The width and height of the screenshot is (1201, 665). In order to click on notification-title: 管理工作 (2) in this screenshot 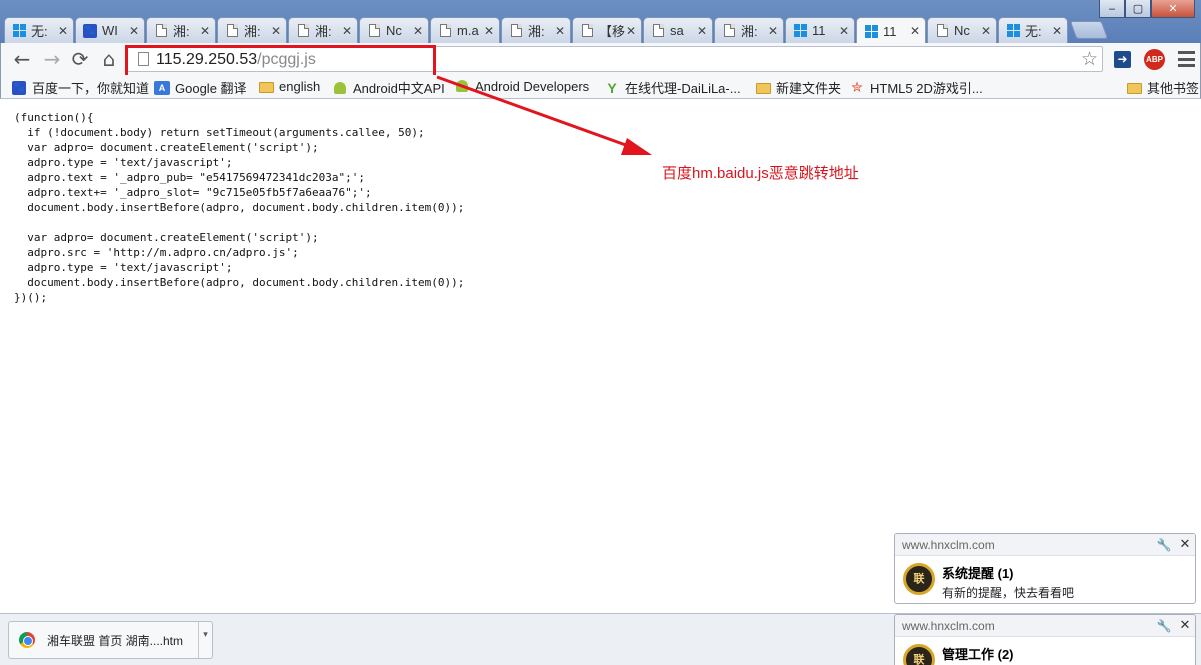, I will do `click(978, 654)`.